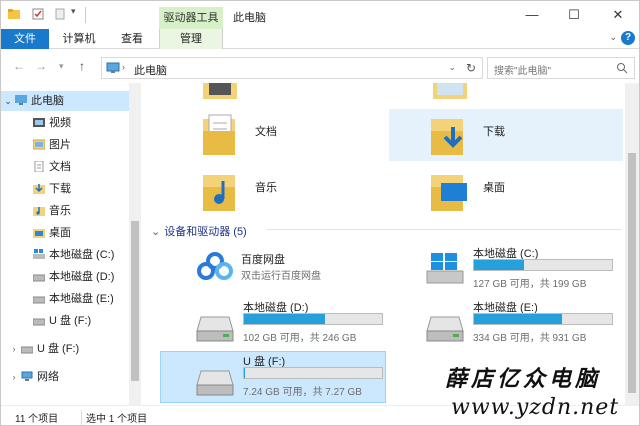 The image size is (640, 426). What do you see at coordinates (519, 137) in the screenshot?
I see `folder-tile-downloads: 下载` at bounding box center [519, 137].